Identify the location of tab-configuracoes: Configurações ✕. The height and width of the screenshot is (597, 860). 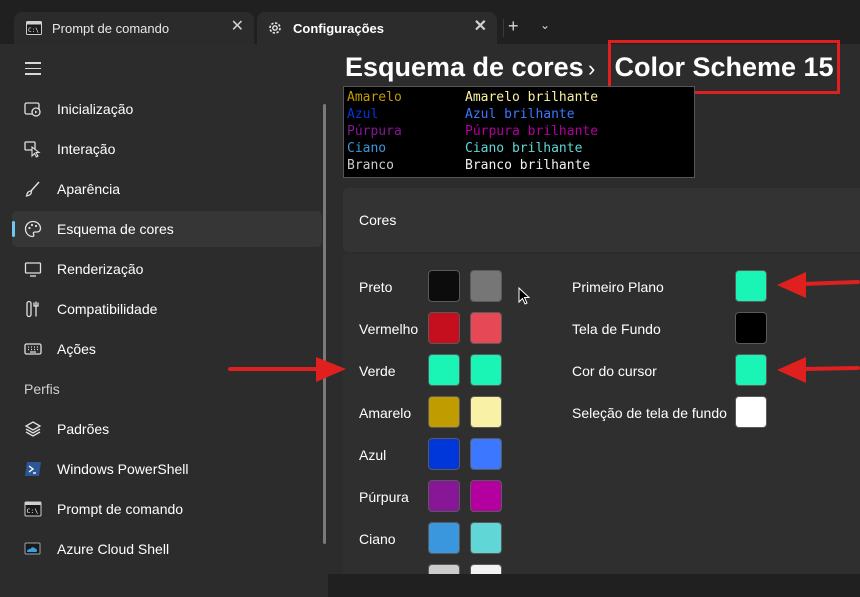
(377, 28).